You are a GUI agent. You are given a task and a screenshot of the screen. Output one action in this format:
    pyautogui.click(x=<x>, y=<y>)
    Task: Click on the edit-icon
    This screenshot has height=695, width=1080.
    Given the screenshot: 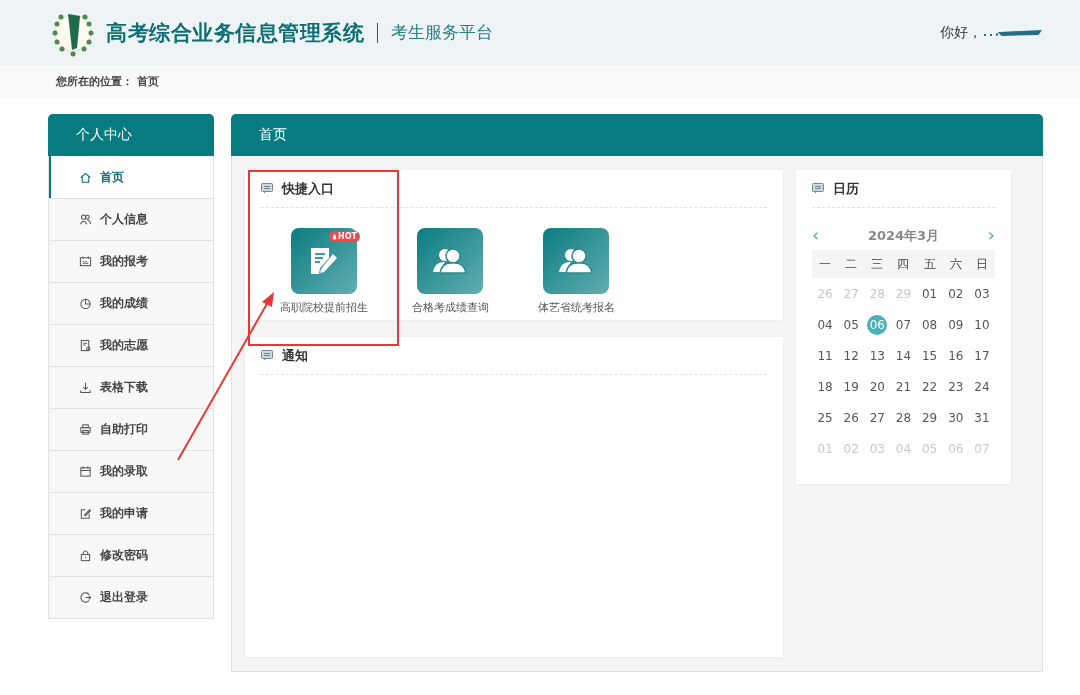 What is the action you would take?
    pyautogui.click(x=85, y=513)
    